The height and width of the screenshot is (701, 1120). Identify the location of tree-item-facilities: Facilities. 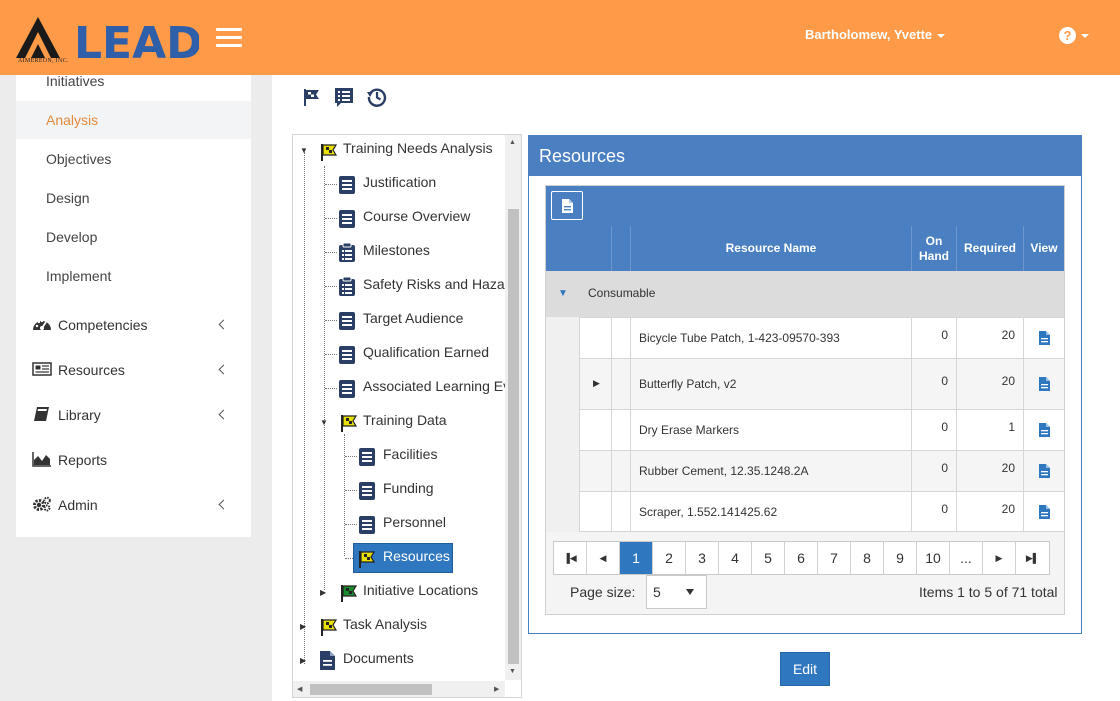
(410, 455).